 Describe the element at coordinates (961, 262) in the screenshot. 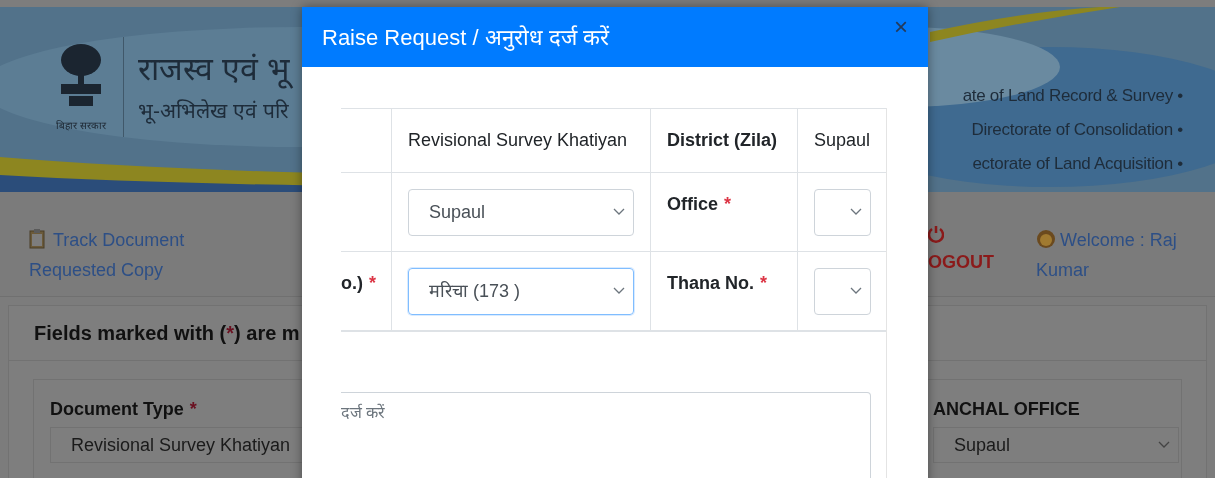

I see `logout-link: OGOUT` at that location.